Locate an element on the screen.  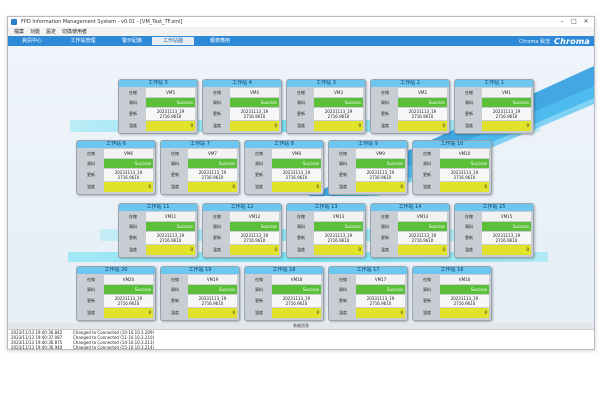
close-button: ✕ is located at coordinates (586, 22).